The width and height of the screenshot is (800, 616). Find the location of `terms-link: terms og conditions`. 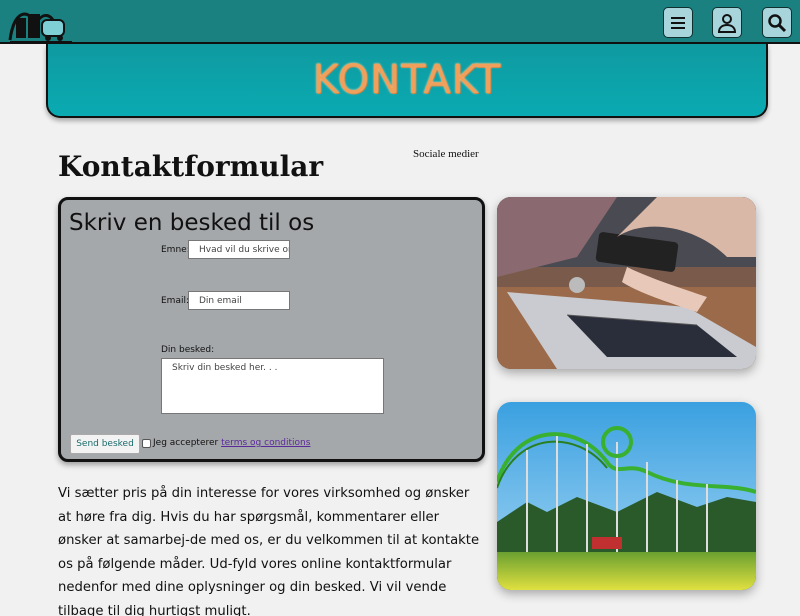

terms-link: terms og conditions is located at coordinates (265, 443).